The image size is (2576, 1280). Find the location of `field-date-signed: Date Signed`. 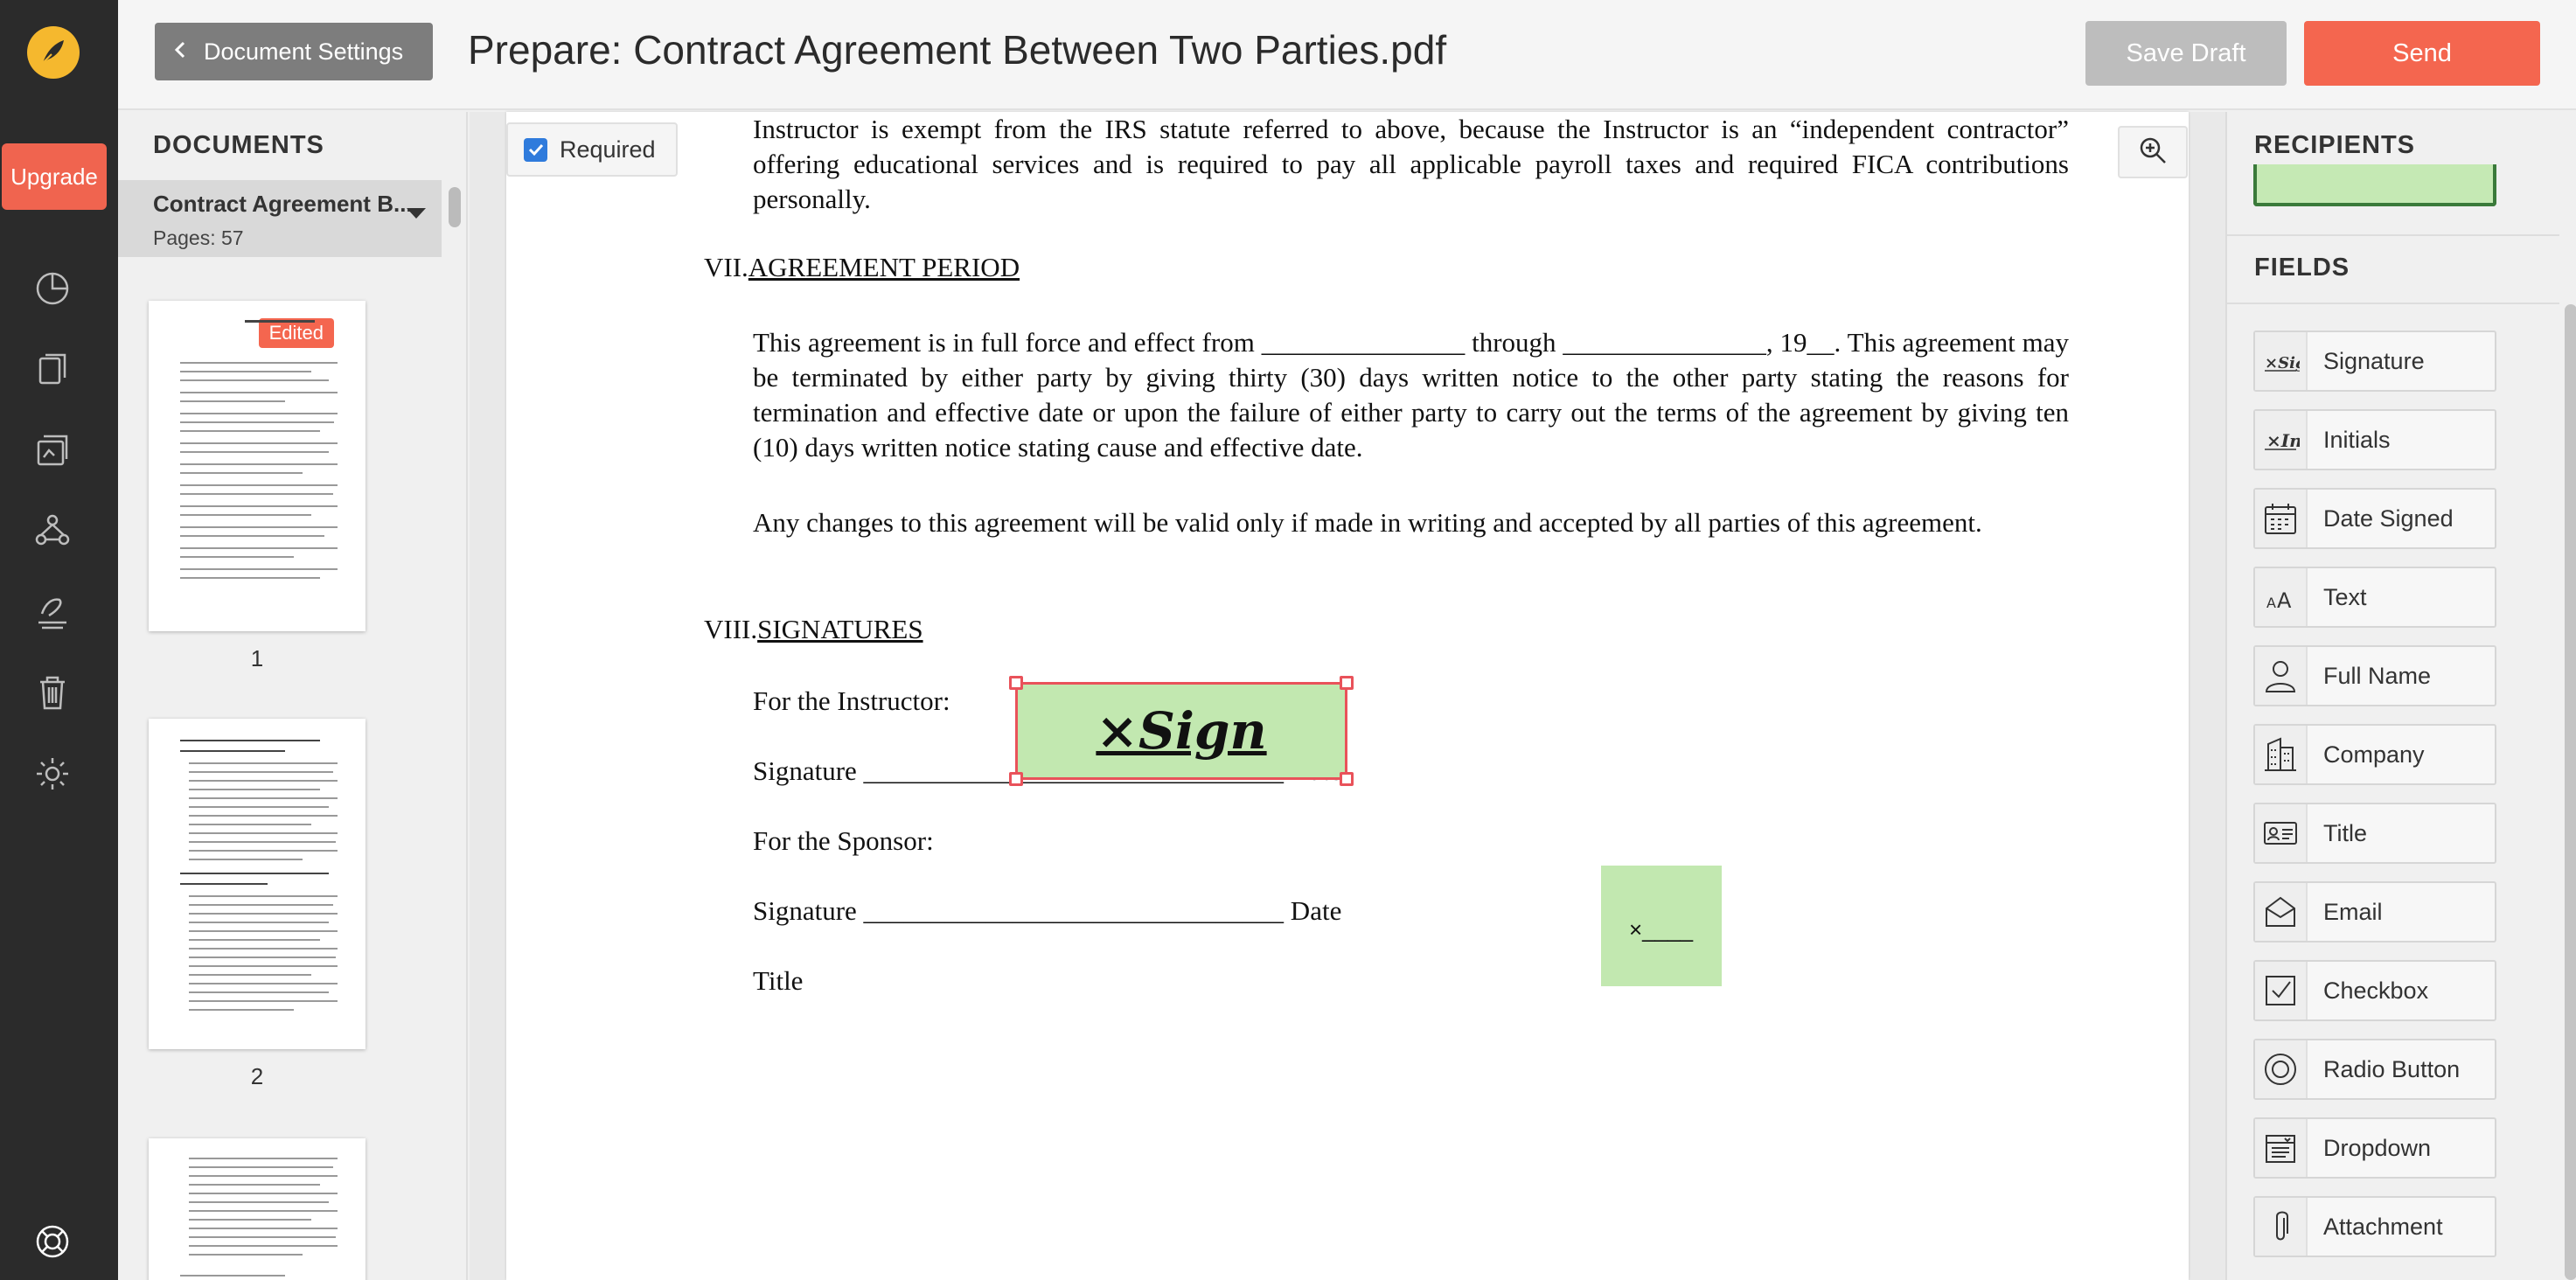

field-date-signed: Date Signed is located at coordinates (2374, 518).